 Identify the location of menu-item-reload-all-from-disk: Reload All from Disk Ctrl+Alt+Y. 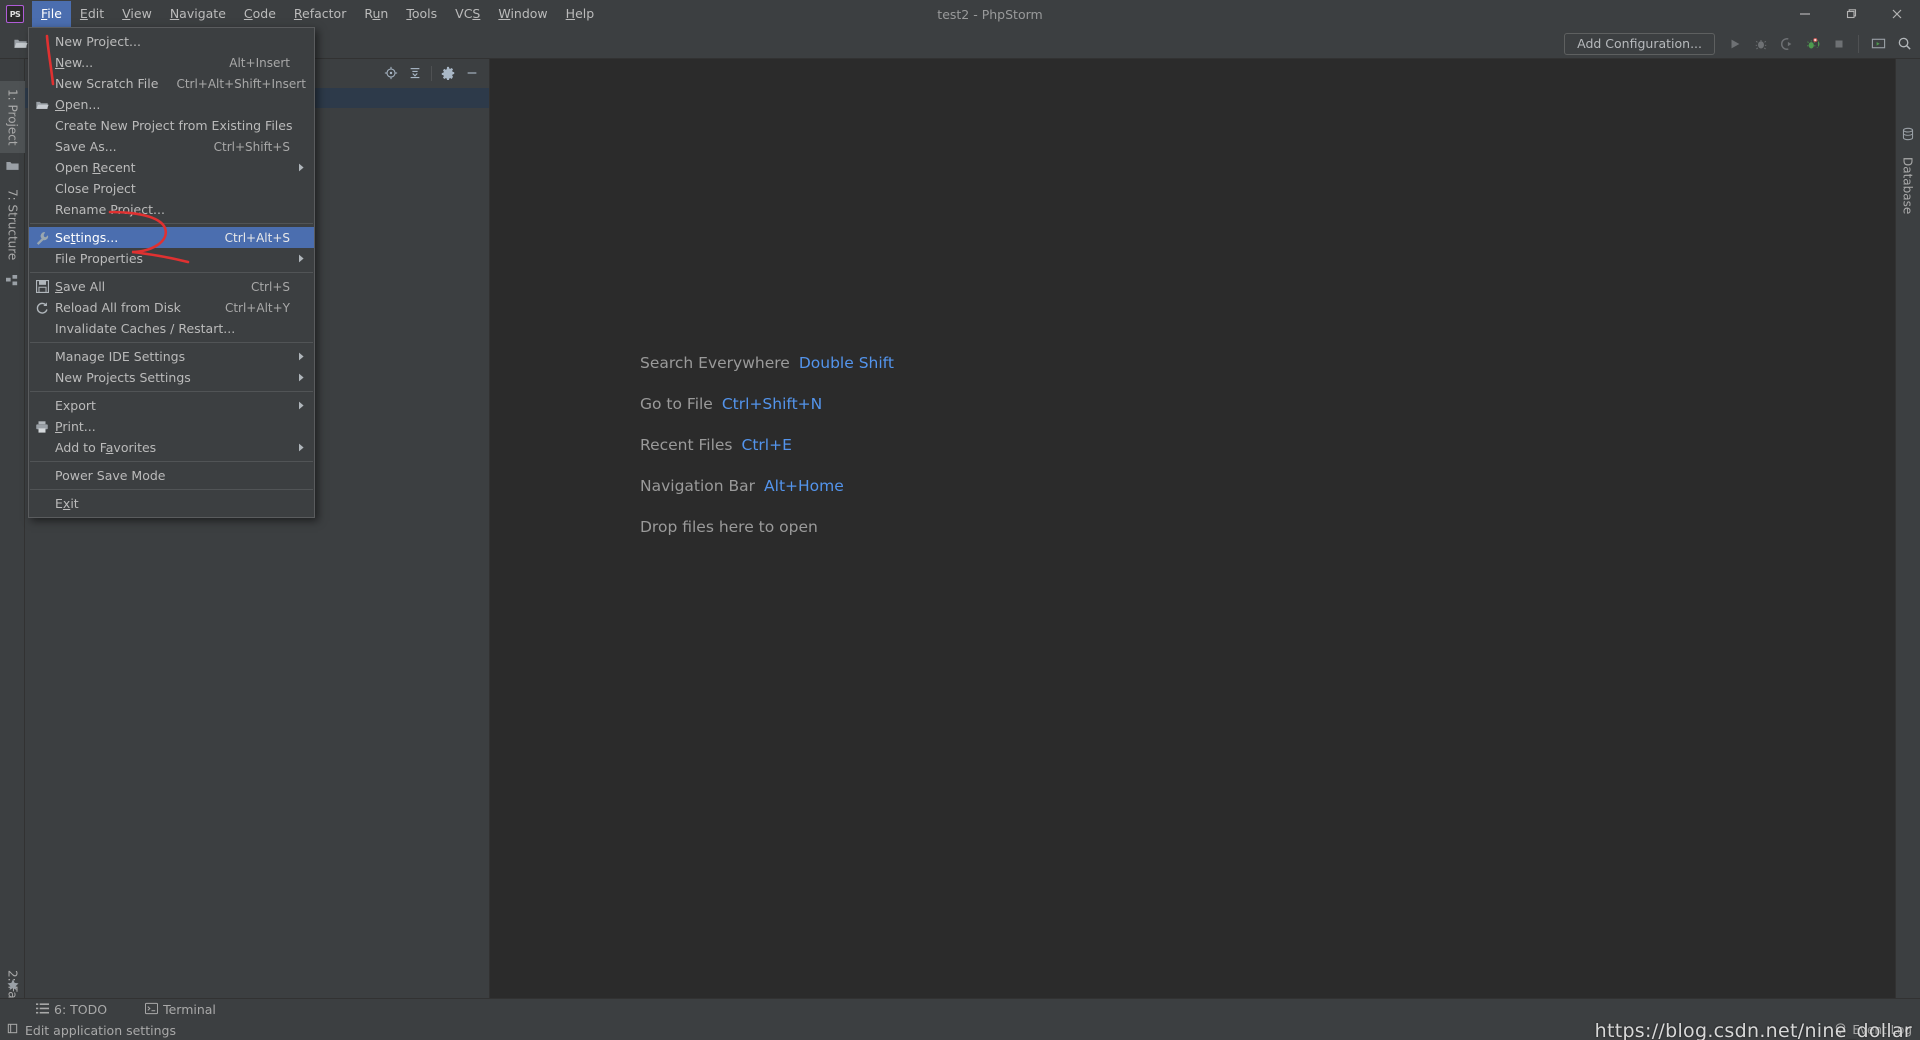
(171, 307).